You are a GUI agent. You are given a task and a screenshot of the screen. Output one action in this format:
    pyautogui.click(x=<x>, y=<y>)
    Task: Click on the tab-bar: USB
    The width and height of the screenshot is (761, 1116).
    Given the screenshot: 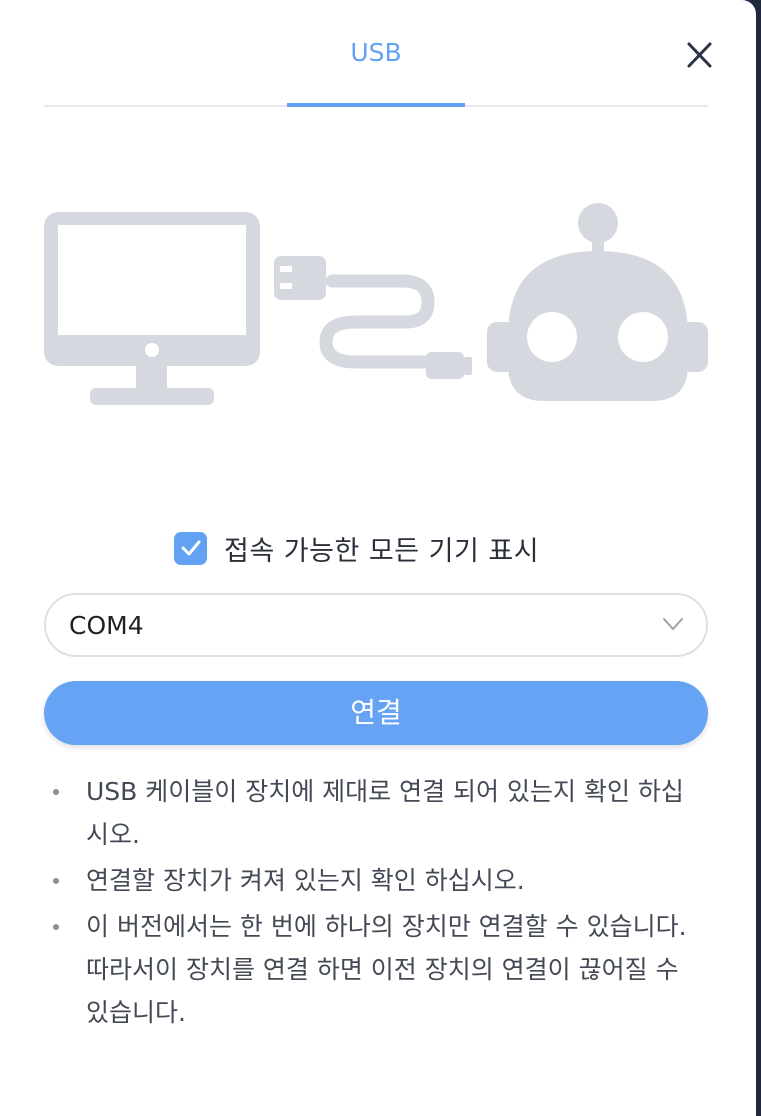 What is the action you would take?
    pyautogui.click(x=376, y=53)
    